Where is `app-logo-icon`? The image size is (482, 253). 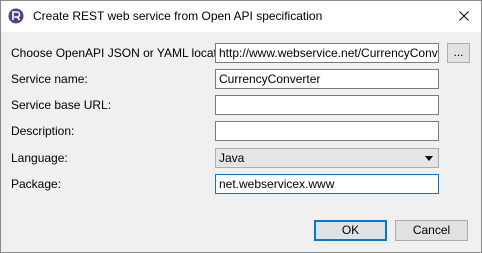
app-logo-icon is located at coordinates (16, 16).